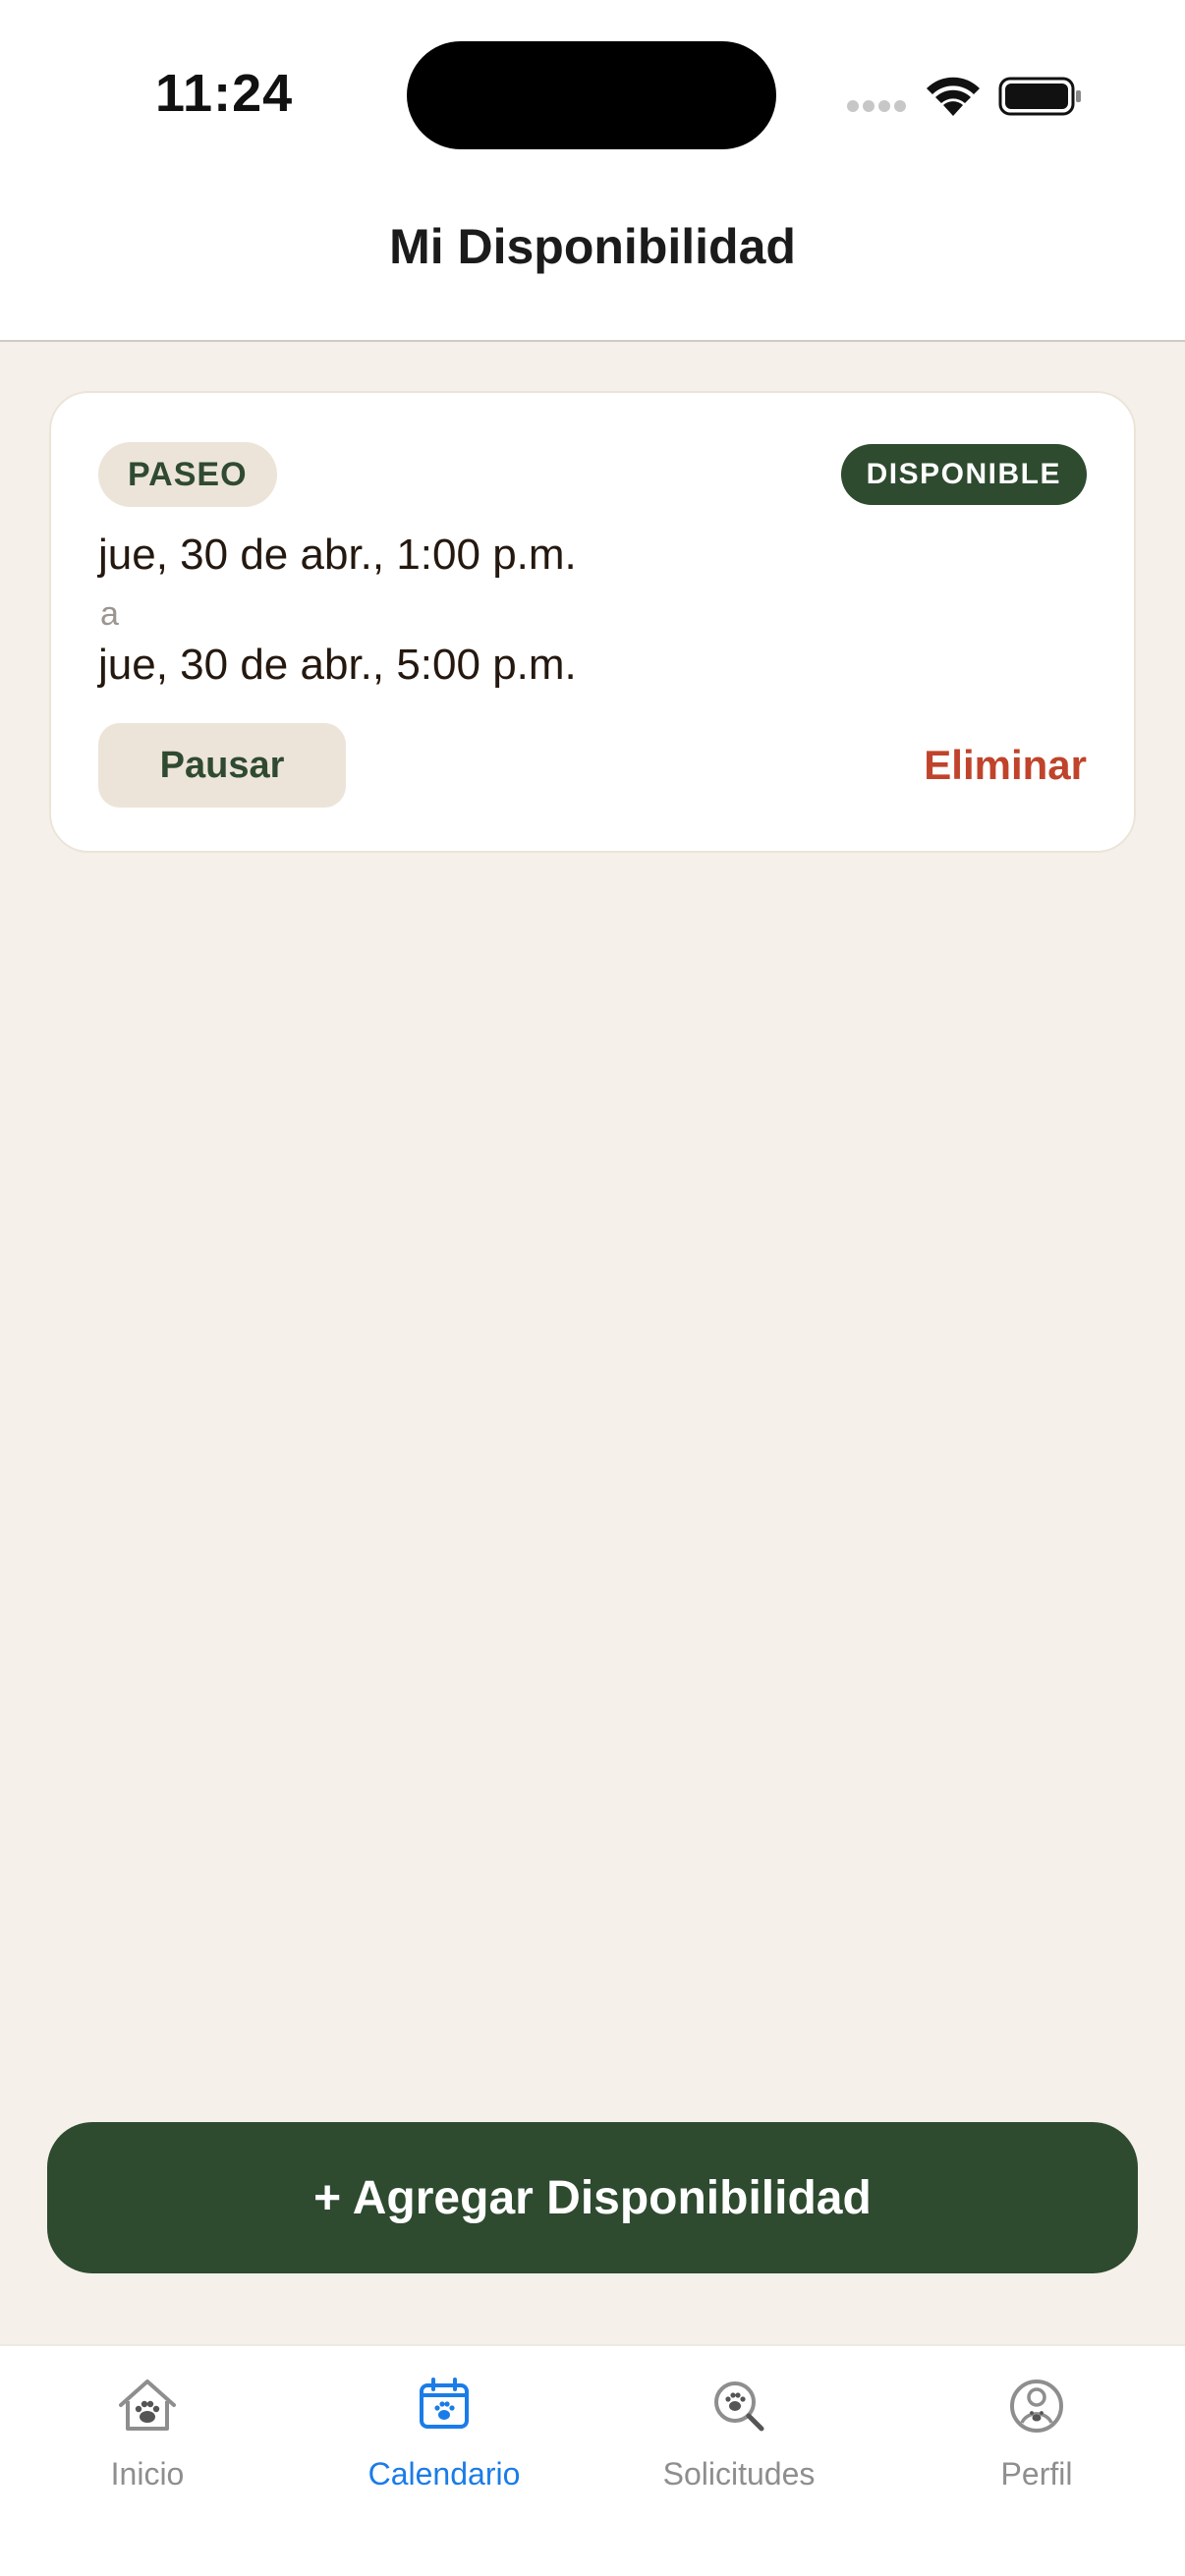  Describe the element at coordinates (964, 474) in the screenshot. I see `status-badge: DISPONIBLE` at that location.